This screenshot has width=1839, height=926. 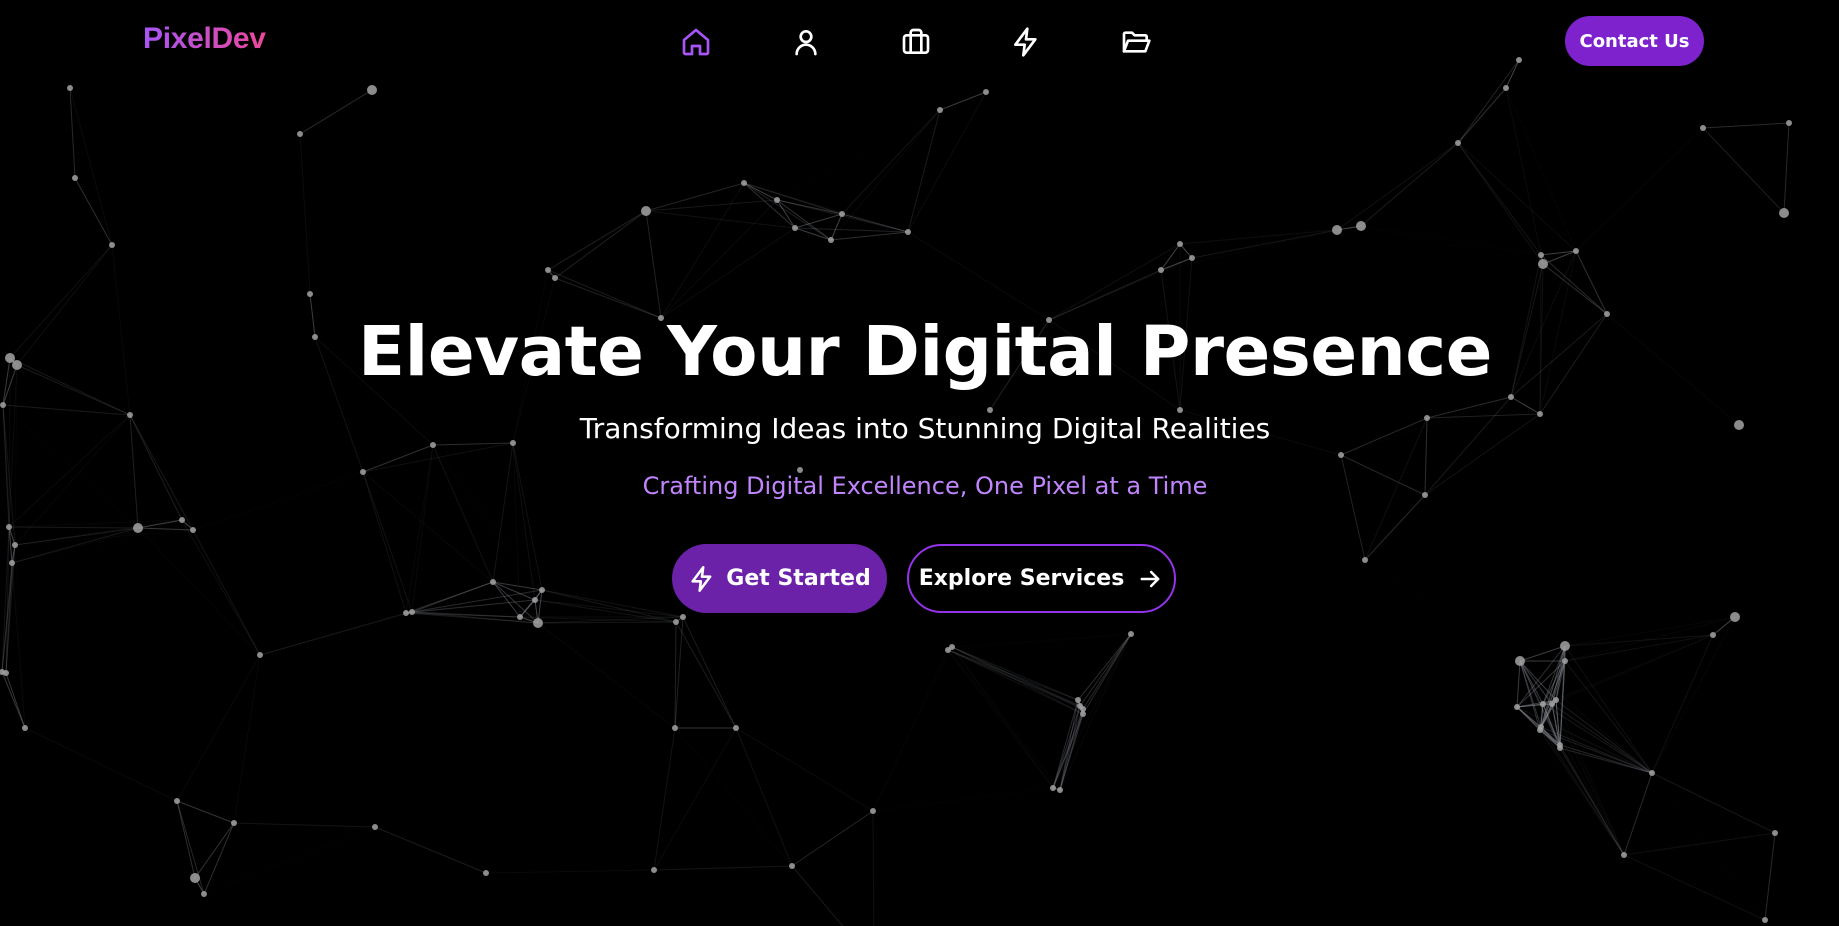 What do you see at coordinates (702, 579) in the screenshot?
I see `lightning-icon` at bounding box center [702, 579].